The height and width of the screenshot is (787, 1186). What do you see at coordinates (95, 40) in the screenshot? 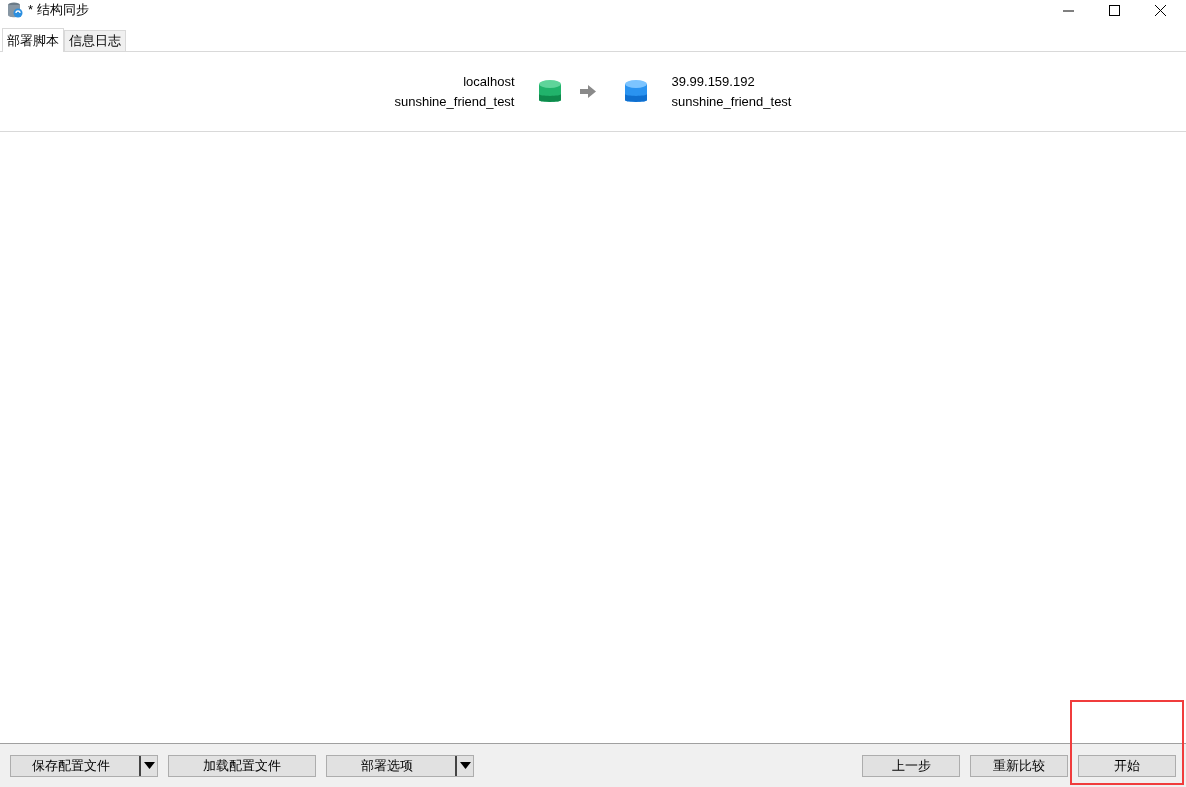
I see `tab: 信息日志` at bounding box center [95, 40].